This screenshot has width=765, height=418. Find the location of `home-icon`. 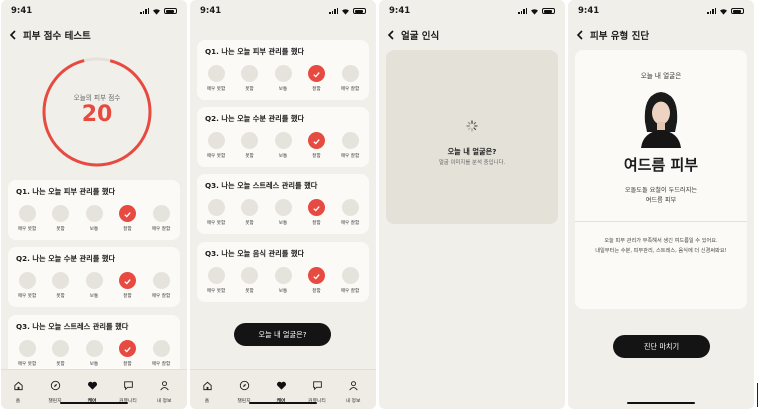

home-icon is located at coordinates (207, 385).